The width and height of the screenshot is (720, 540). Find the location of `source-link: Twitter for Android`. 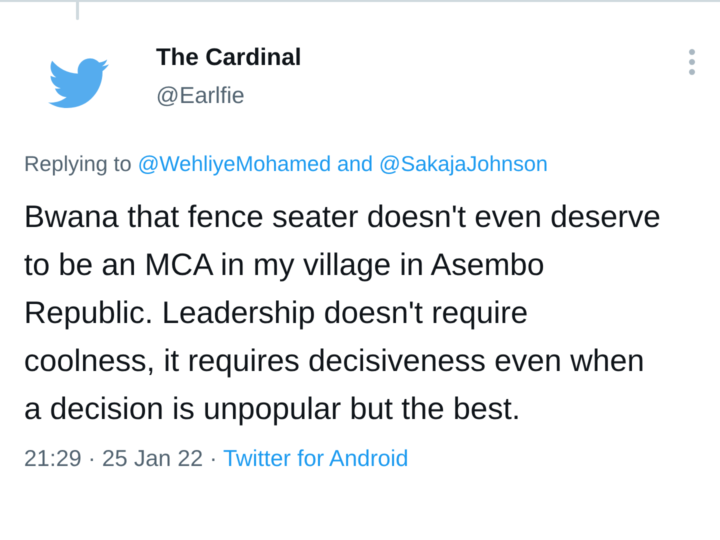

source-link: Twitter for Android is located at coordinates (315, 458).